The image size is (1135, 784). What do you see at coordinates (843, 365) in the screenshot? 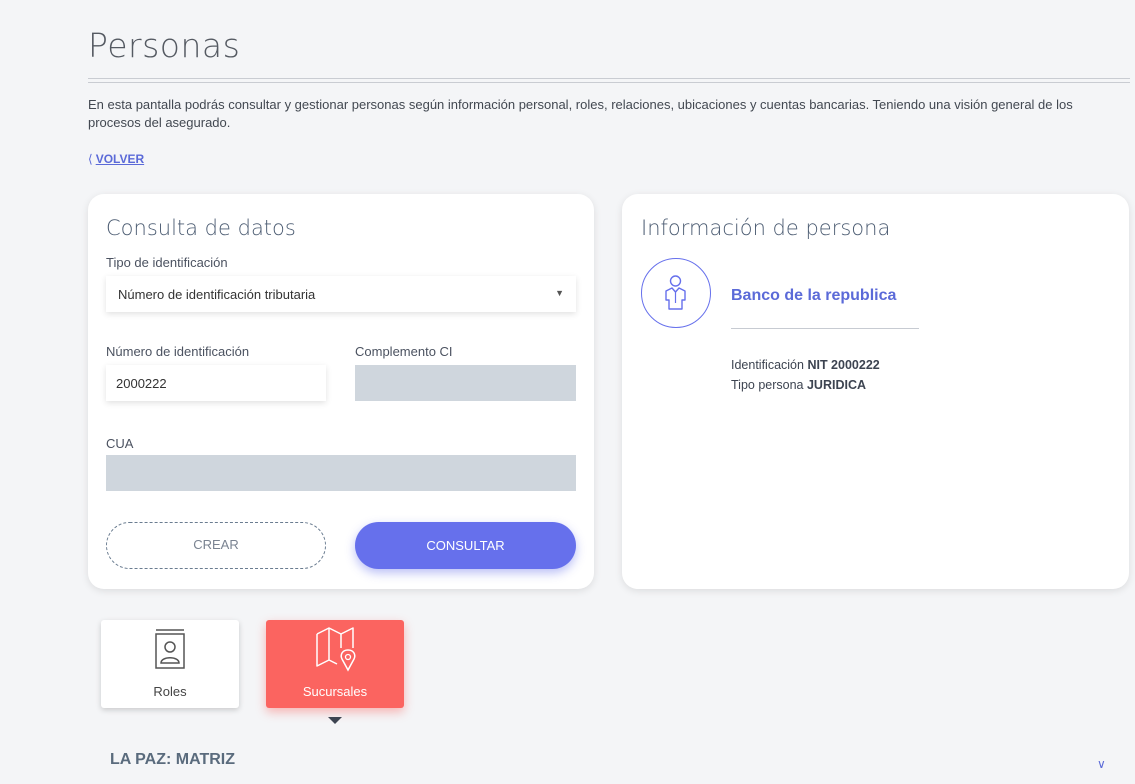
I see `identification-value: NIT 2000222` at bounding box center [843, 365].